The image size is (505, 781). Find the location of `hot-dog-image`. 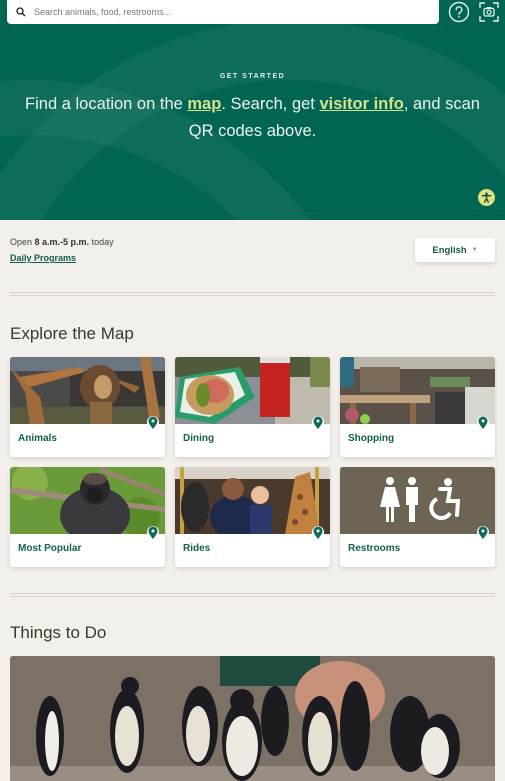

hot-dog-image is located at coordinates (252, 390).